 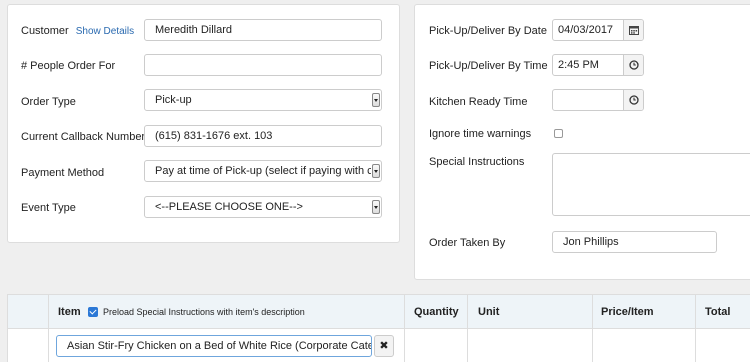 What do you see at coordinates (478, 102) in the screenshot?
I see `kitchen-ready-label: Kitchen Ready Time` at bounding box center [478, 102].